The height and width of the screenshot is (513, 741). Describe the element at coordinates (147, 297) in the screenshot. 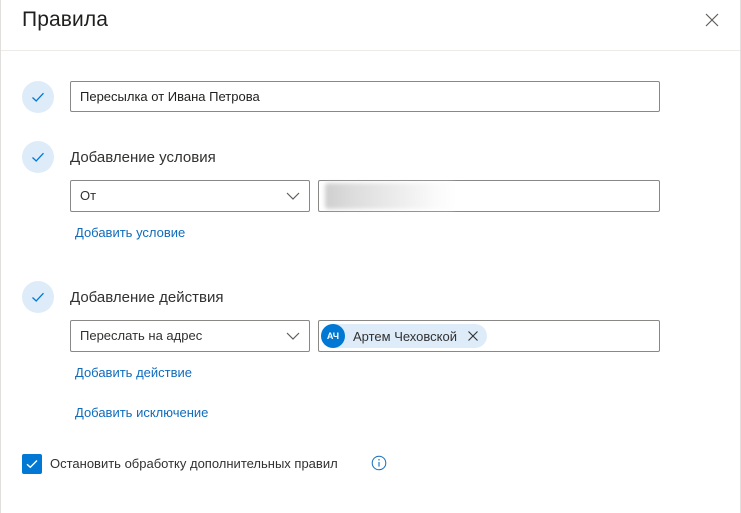

I see `action-heading: Добавление действия` at that location.